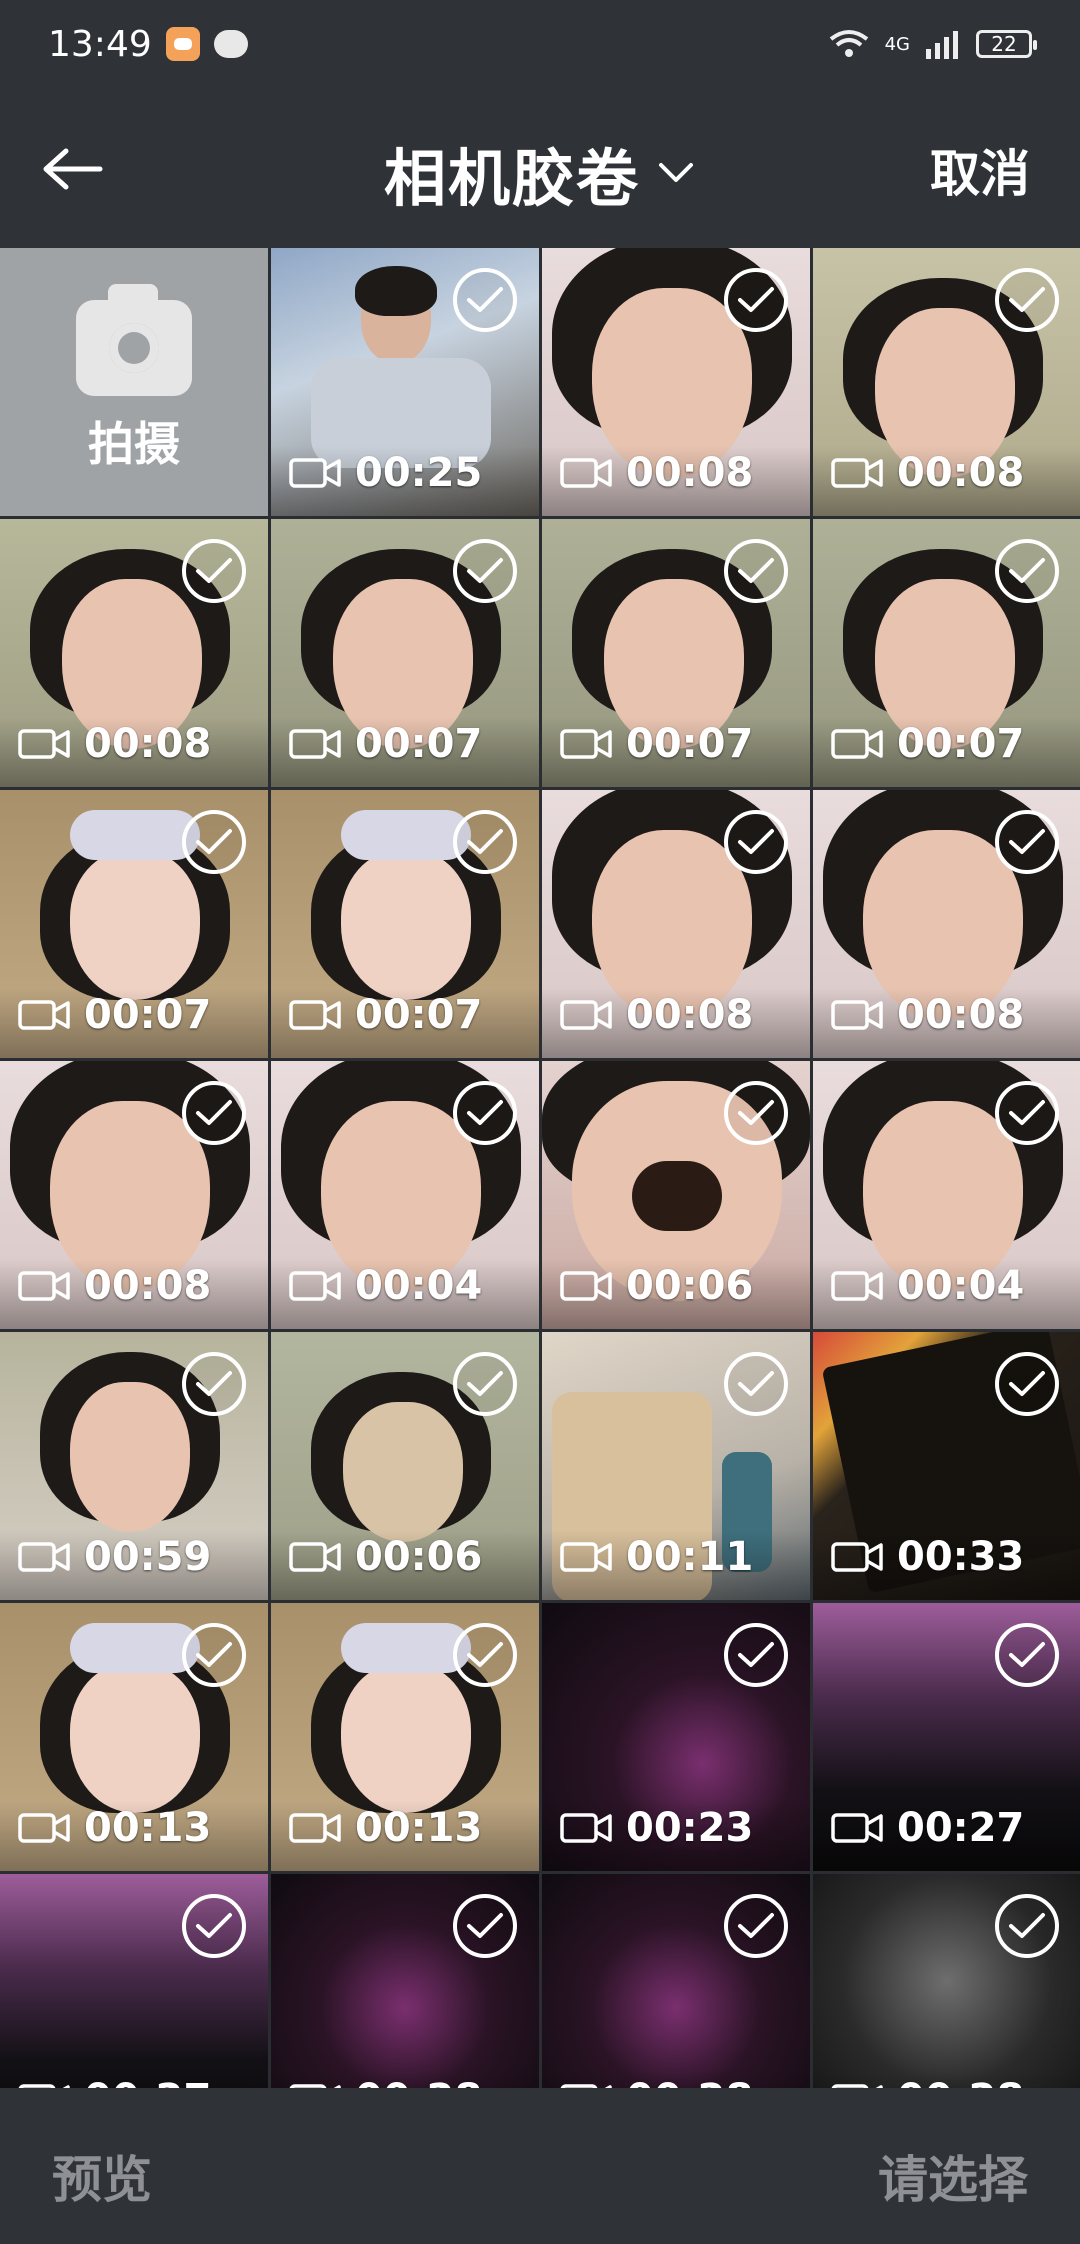  I want to click on page-title: 相机胶卷, so click(511, 178).